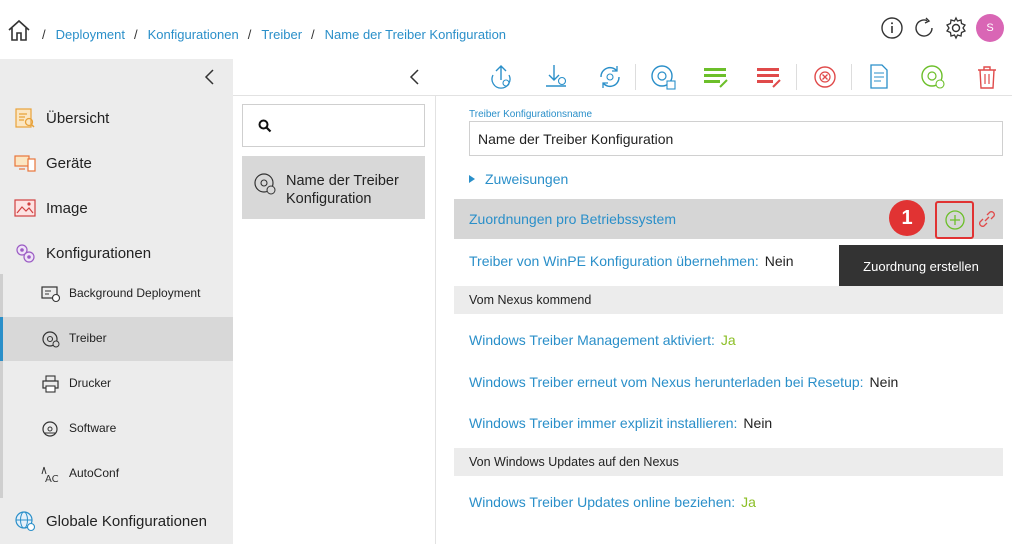 The image size is (1012, 544). What do you see at coordinates (25, 118) in the screenshot?
I see `overview-icon` at bounding box center [25, 118].